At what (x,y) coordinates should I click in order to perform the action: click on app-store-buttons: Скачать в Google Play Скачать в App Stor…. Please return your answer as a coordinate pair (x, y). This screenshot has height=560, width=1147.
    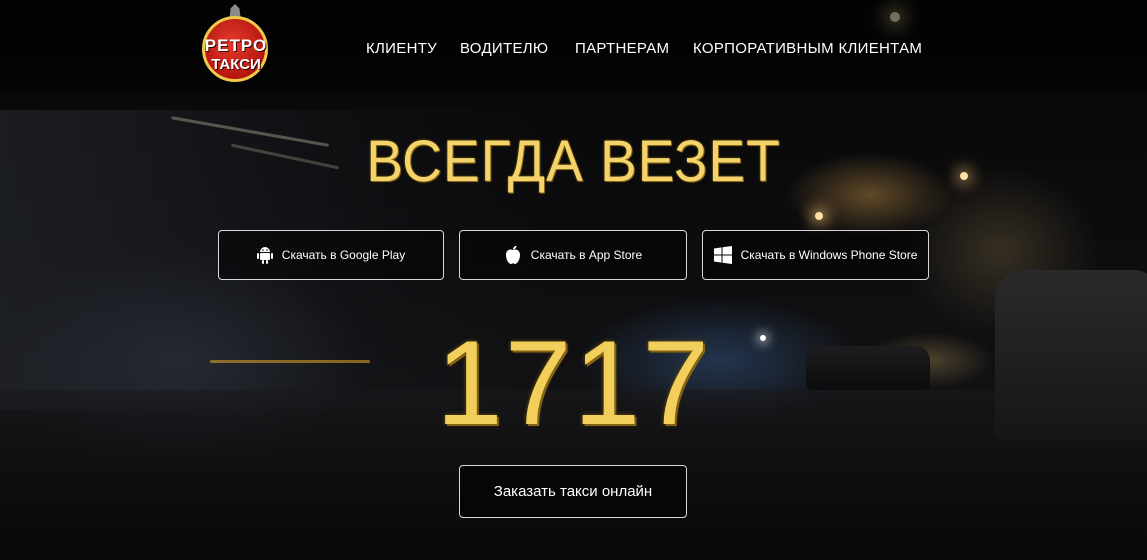
    Looking at the image, I should click on (573, 256).